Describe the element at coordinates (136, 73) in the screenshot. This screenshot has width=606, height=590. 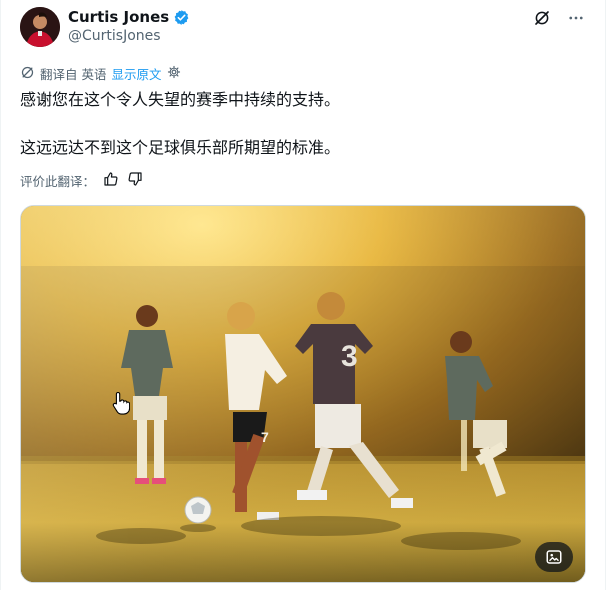
I see `show-original-link: 显示原文` at that location.